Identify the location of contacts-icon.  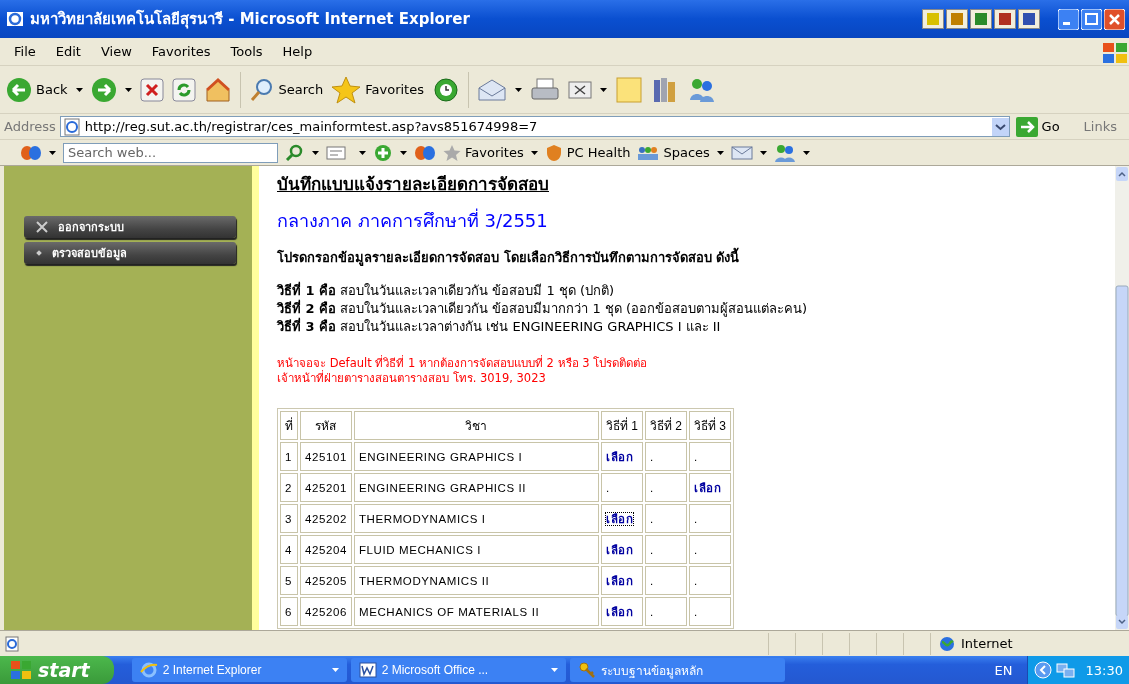
(784, 152).